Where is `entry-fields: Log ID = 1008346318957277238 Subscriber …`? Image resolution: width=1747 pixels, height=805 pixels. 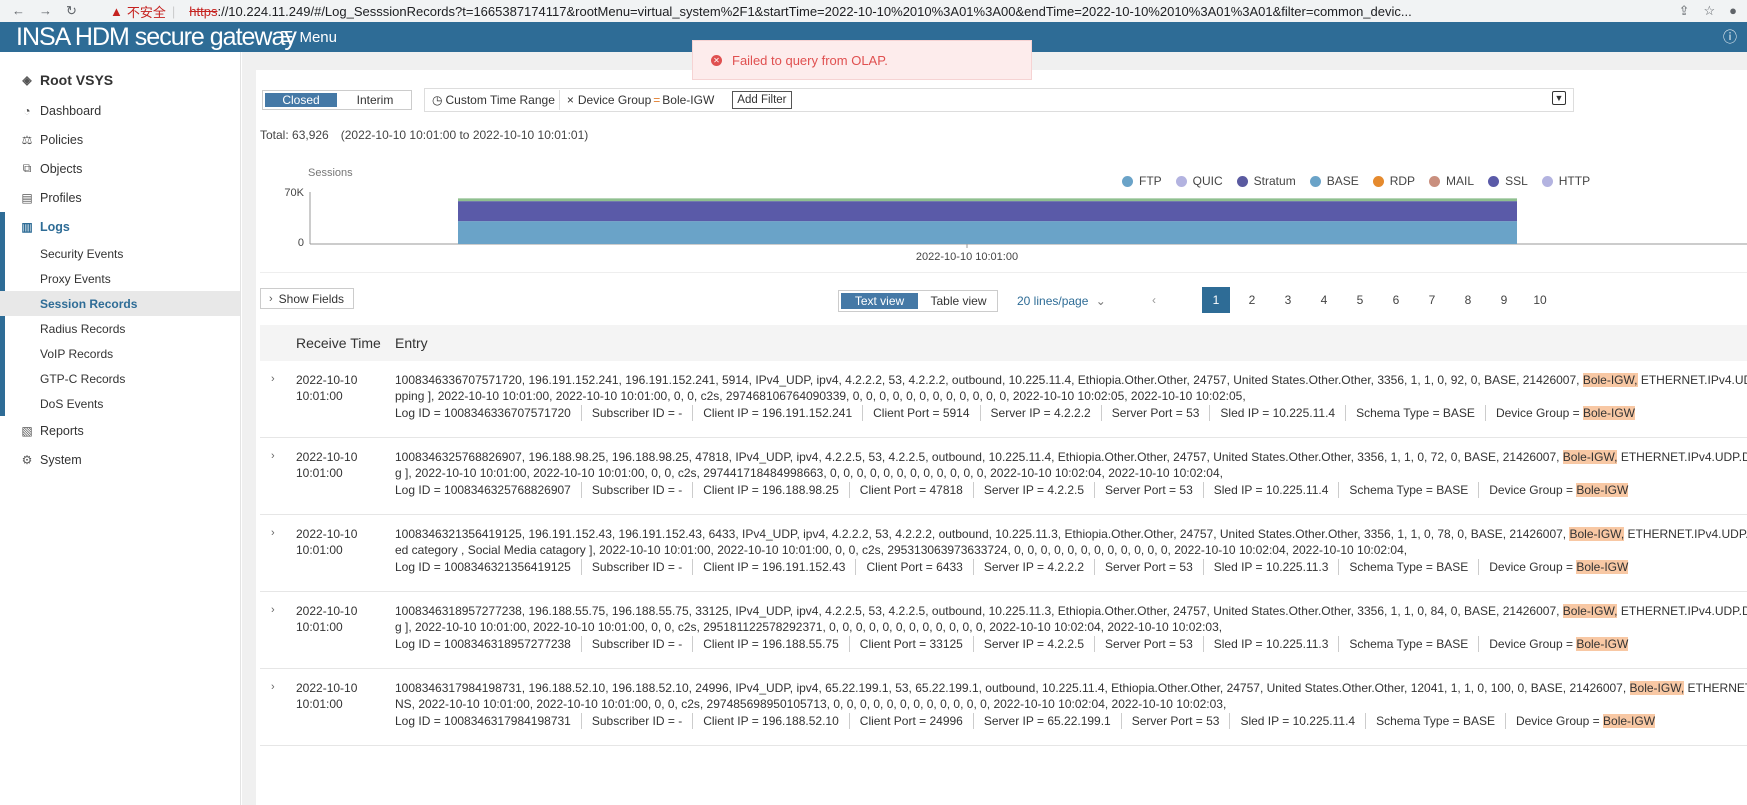 entry-fields: Log ID = 1008346318957277238 Subscriber … is located at coordinates (1012, 644).